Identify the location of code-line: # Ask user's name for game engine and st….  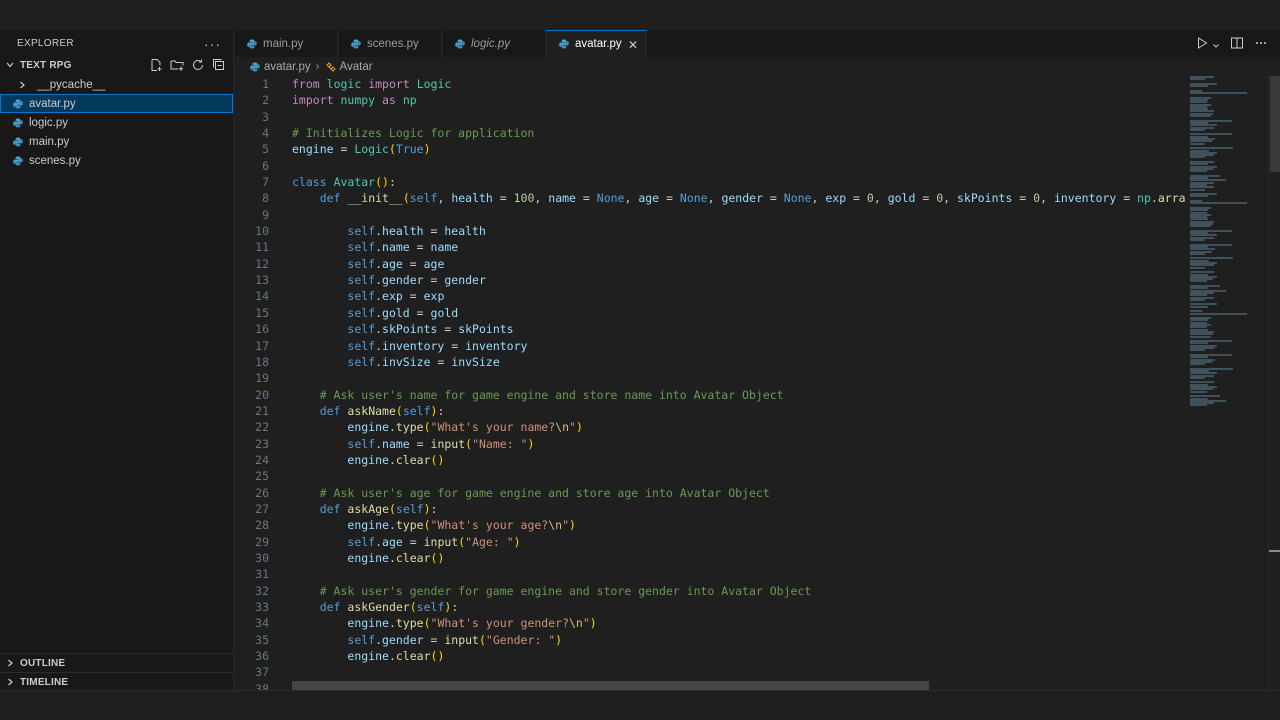
(739, 395).